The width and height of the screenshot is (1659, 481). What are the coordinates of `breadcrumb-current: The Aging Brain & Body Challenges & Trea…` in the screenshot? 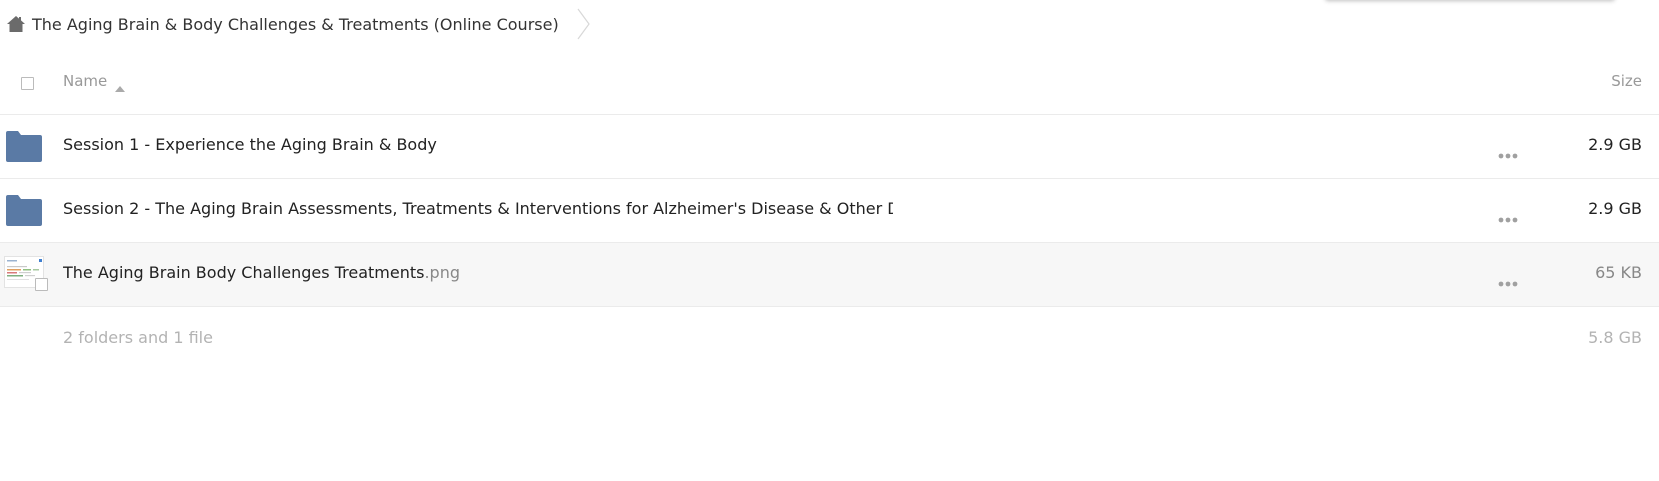 It's located at (295, 24).